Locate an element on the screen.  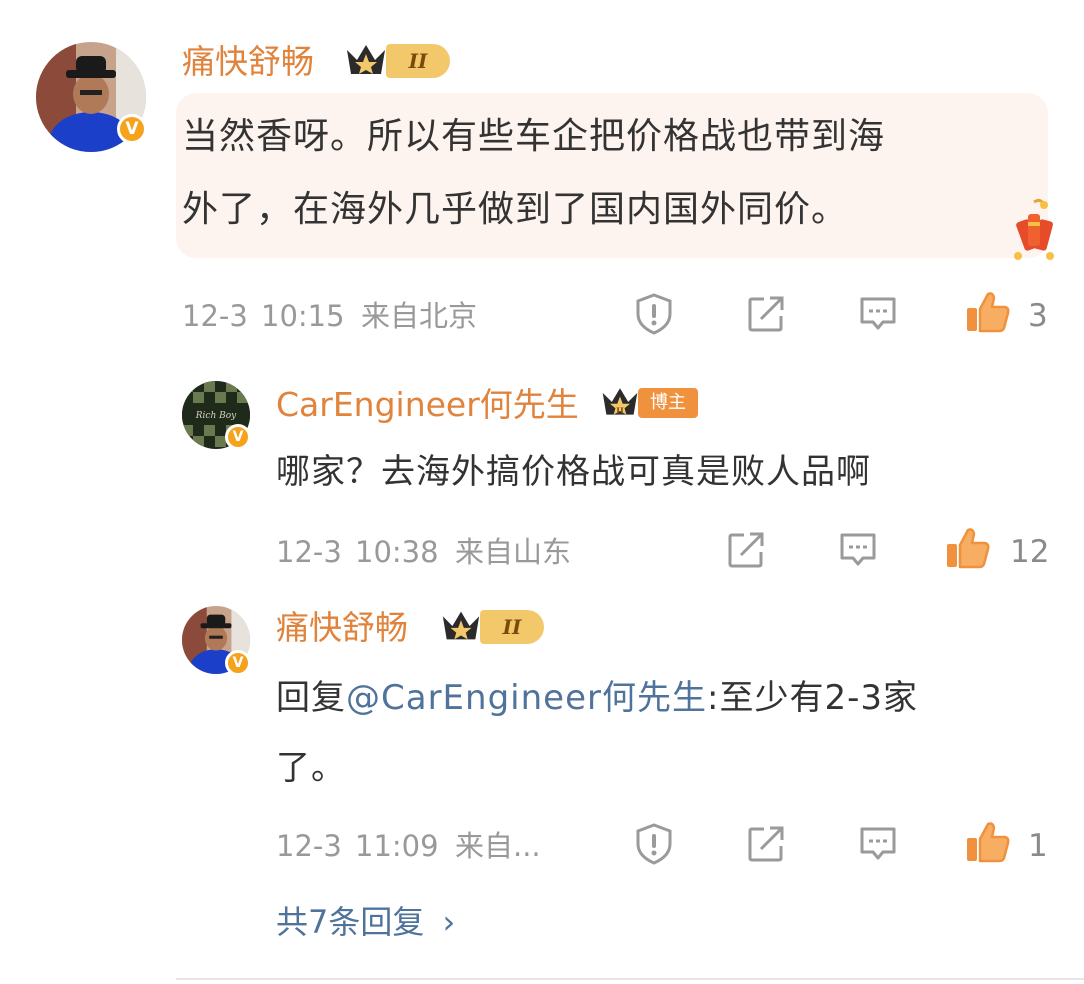
reply-content: 哪家？去海外搞价格战可真是败人品啊 is located at coordinates (573, 472).